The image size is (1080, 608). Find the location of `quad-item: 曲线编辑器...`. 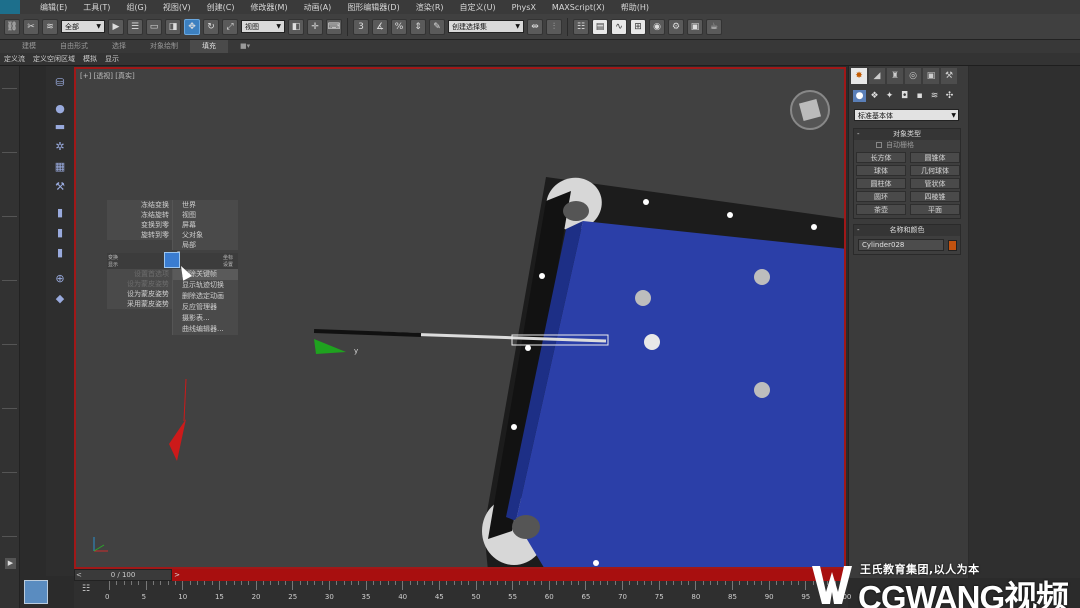

quad-item: 曲线编辑器... is located at coordinates (205, 329).